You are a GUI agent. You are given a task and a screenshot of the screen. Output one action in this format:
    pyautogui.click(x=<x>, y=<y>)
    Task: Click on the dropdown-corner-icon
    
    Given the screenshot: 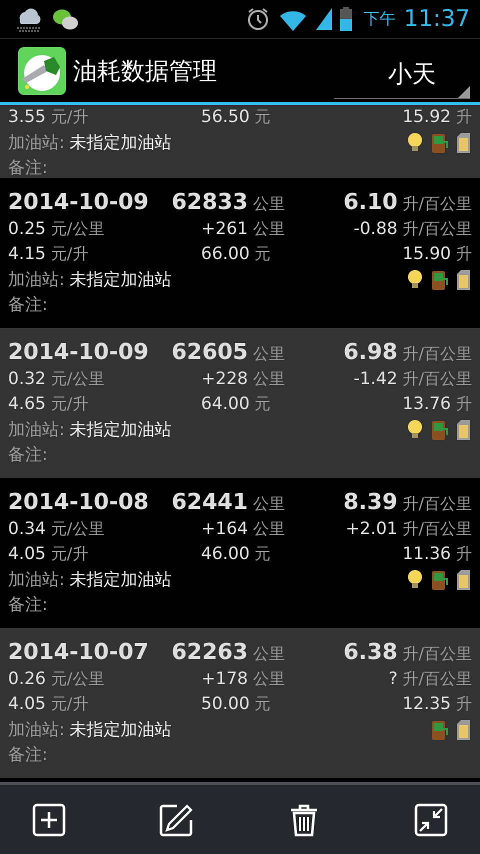 What is the action you would take?
    pyautogui.click(x=464, y=92)
    